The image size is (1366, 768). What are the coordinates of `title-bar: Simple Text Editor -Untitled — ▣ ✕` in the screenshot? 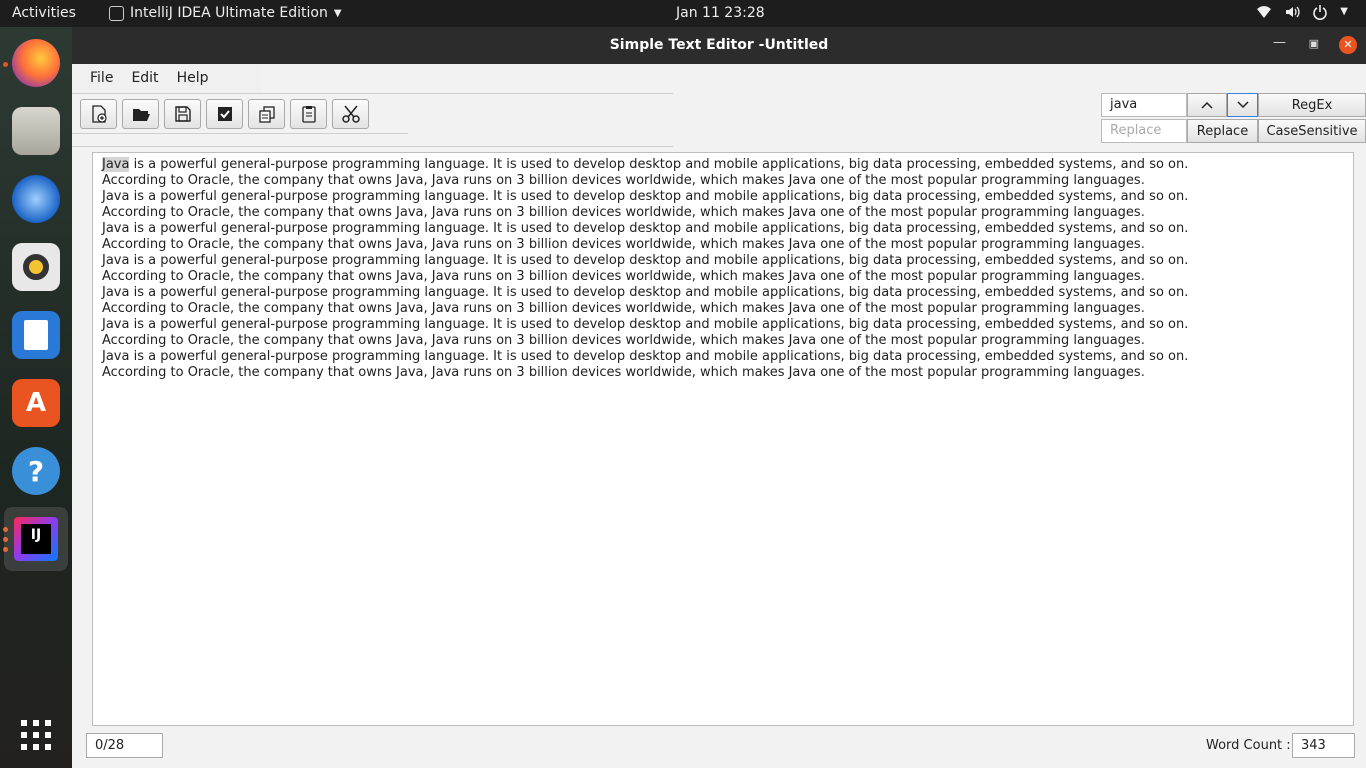 It's located at (719, 45).